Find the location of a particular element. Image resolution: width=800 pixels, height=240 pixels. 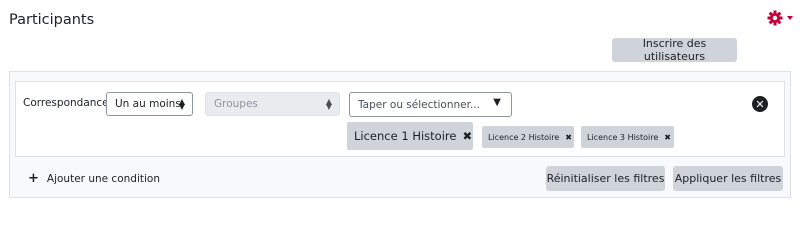

match-label: Correspondance is located at coordinates (66, 103).